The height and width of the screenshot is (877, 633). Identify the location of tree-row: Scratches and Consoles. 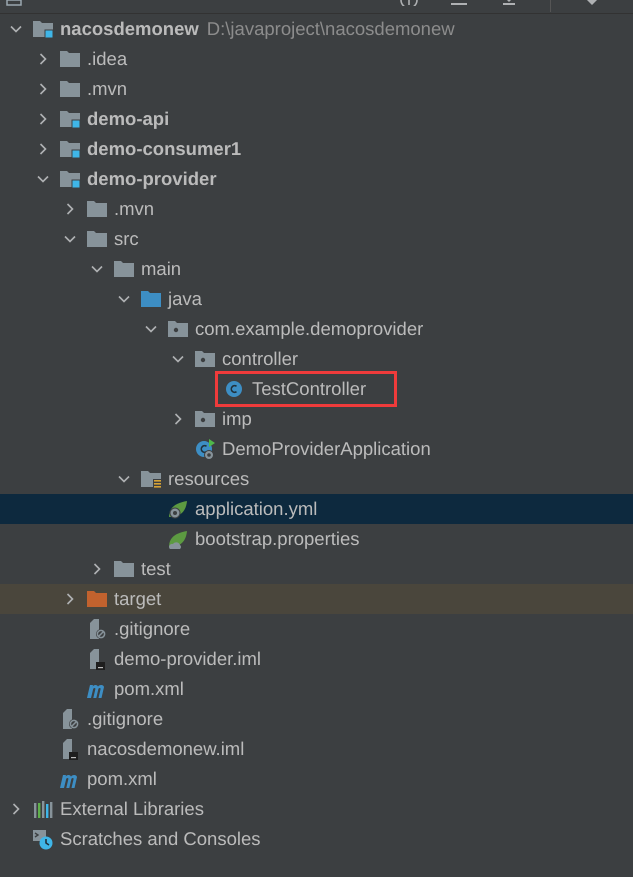
(316, 839).